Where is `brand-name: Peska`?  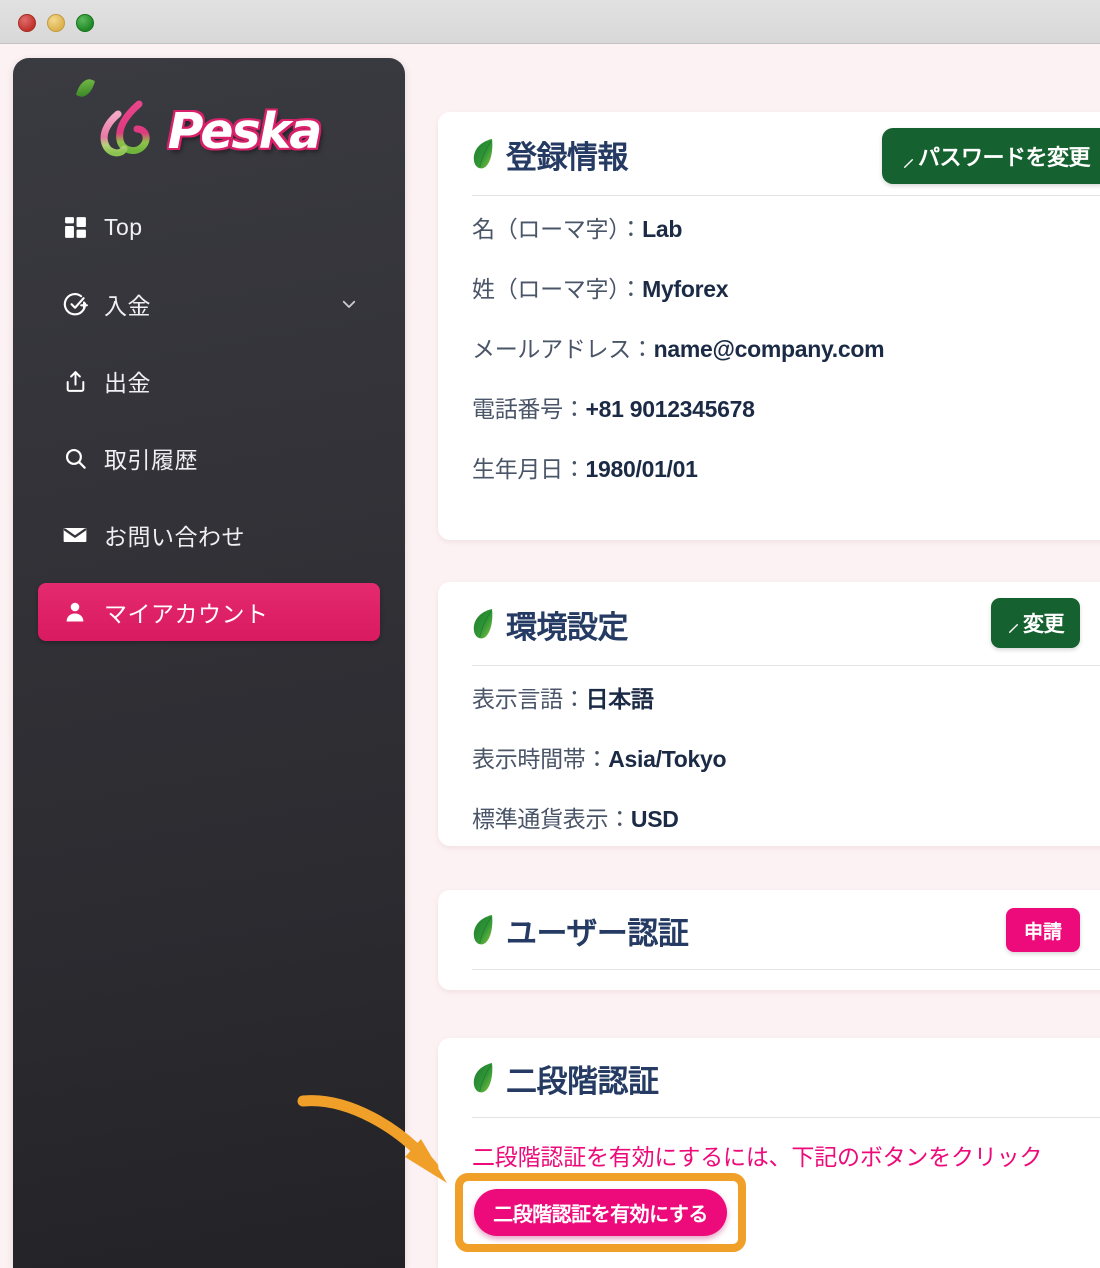
brand-name: Peska is located at coordinates (245, 131).